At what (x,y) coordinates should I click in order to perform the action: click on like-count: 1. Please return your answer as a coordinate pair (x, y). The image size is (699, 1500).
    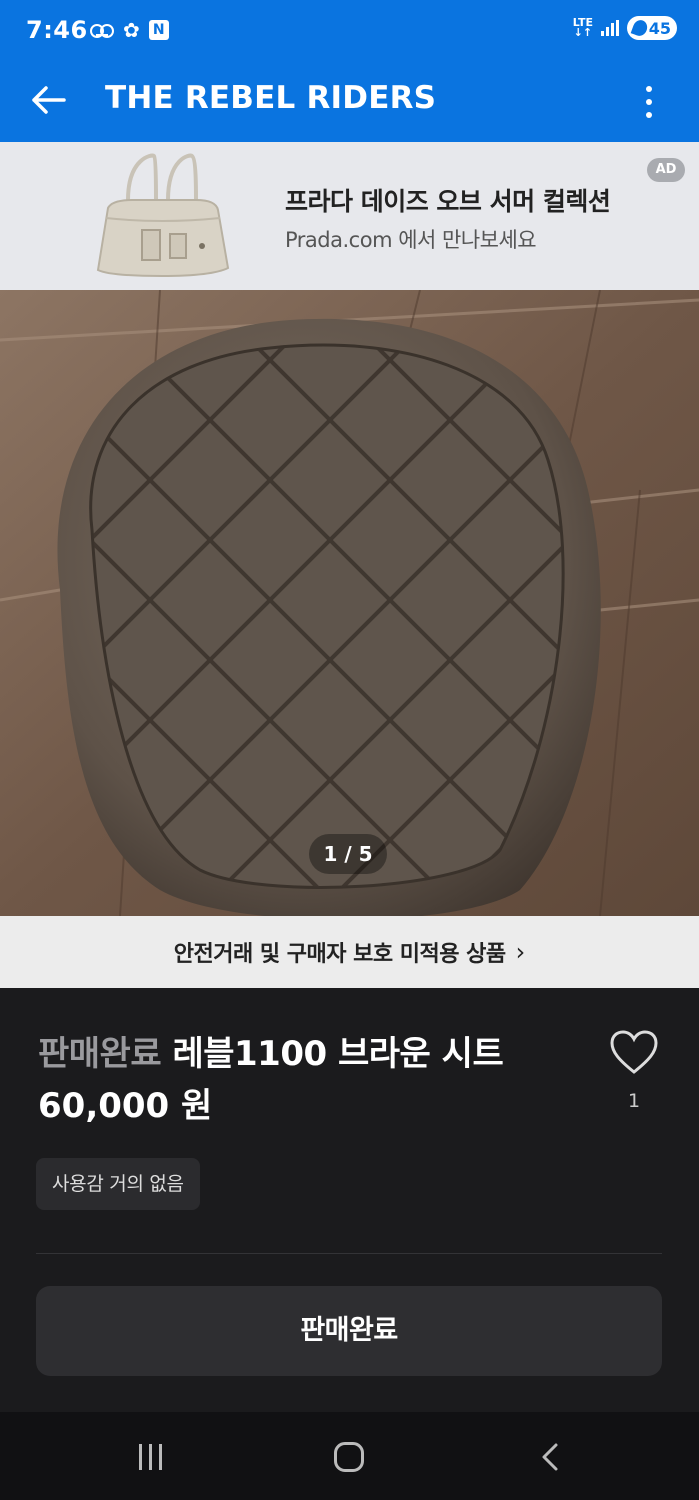
    Looking at the image, I should click on (634, 1101).